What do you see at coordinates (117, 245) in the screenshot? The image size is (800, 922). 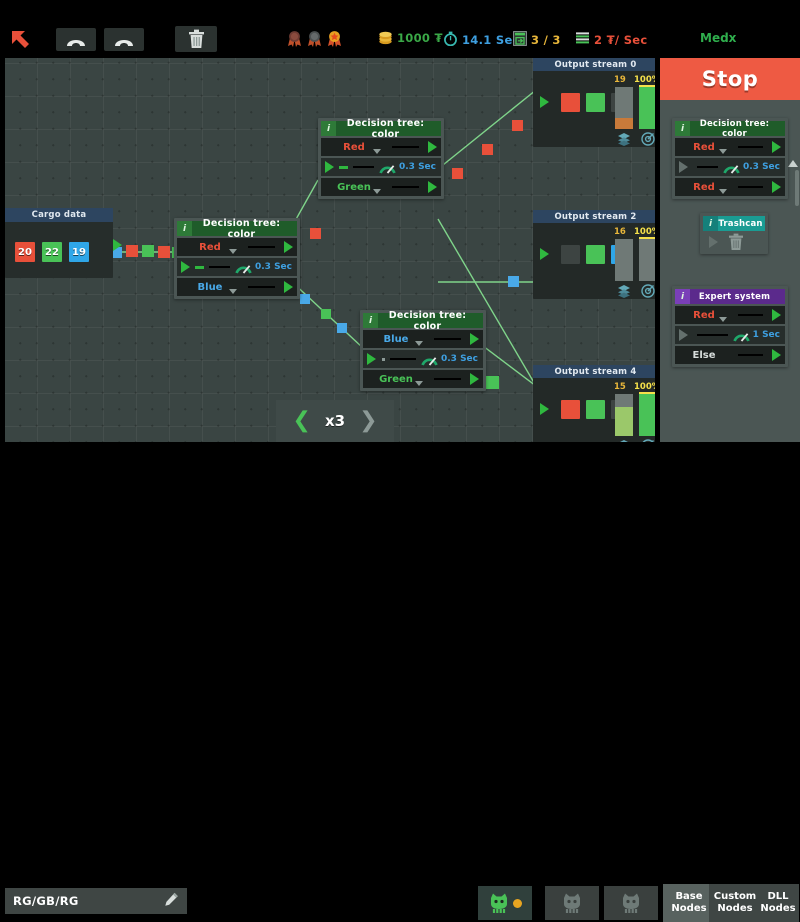 I see `cargo-output-port` at bounding box center [117, 245].